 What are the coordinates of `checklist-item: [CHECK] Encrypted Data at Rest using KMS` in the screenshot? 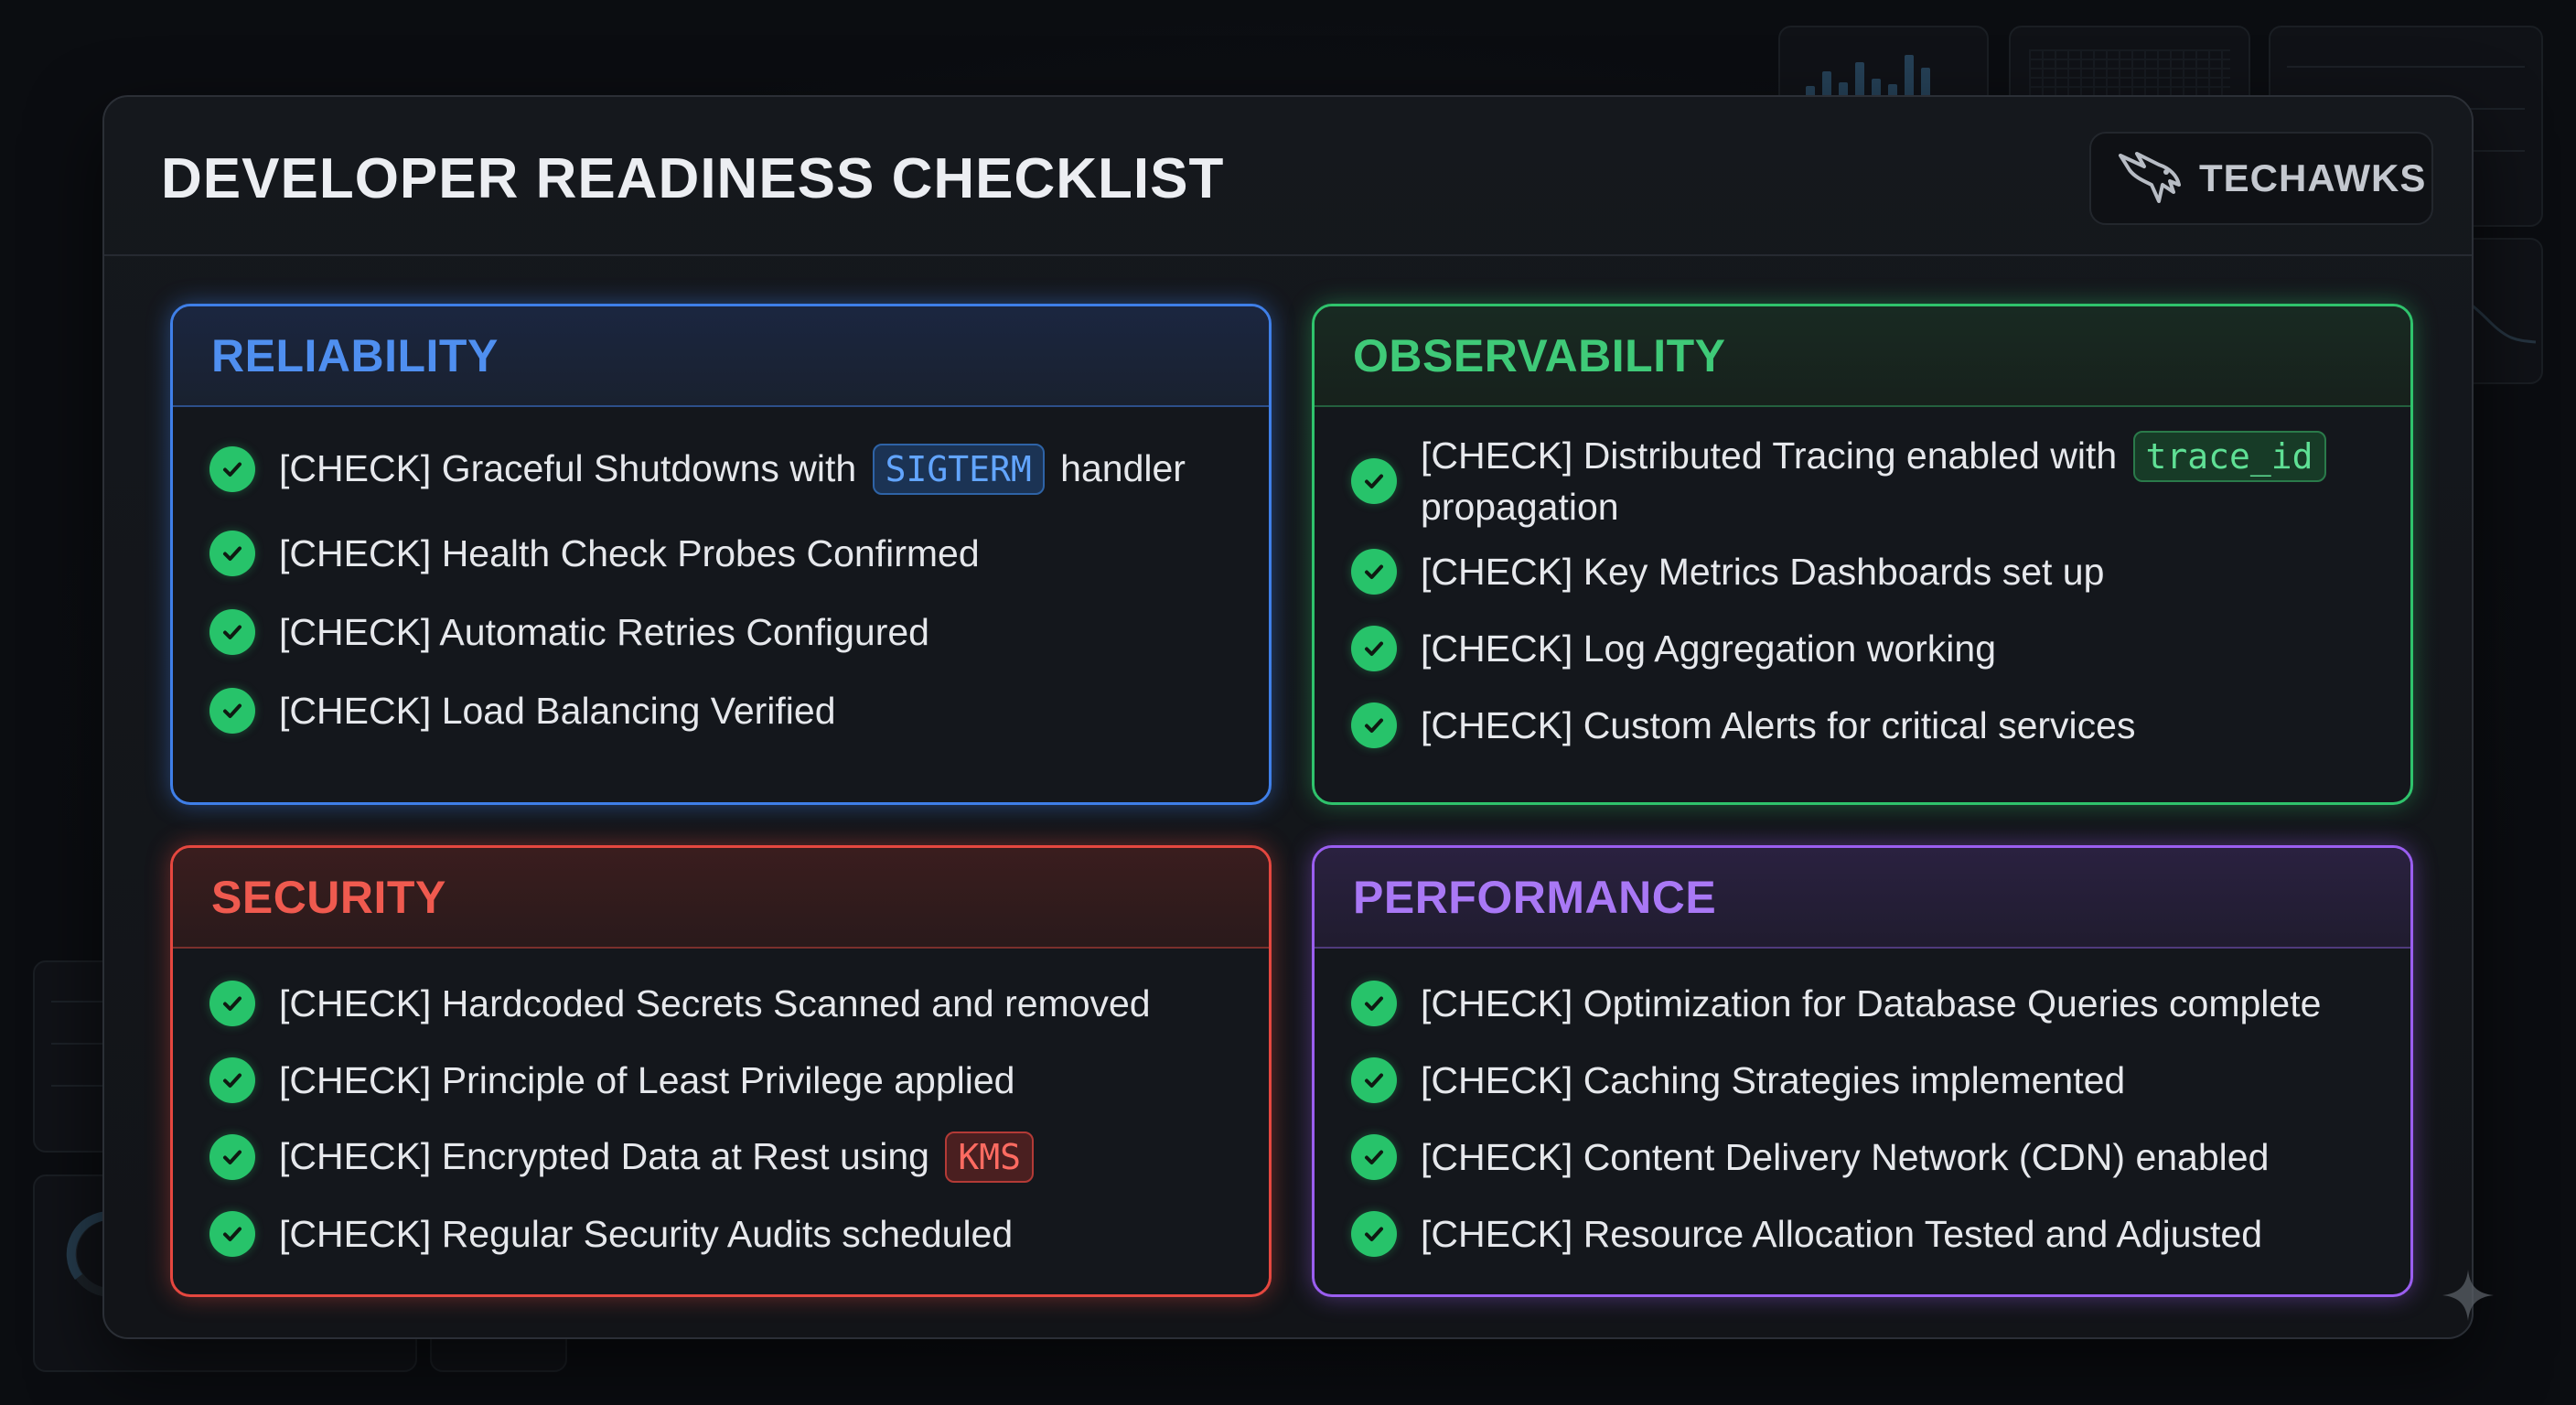 It's located at (721, 1157).